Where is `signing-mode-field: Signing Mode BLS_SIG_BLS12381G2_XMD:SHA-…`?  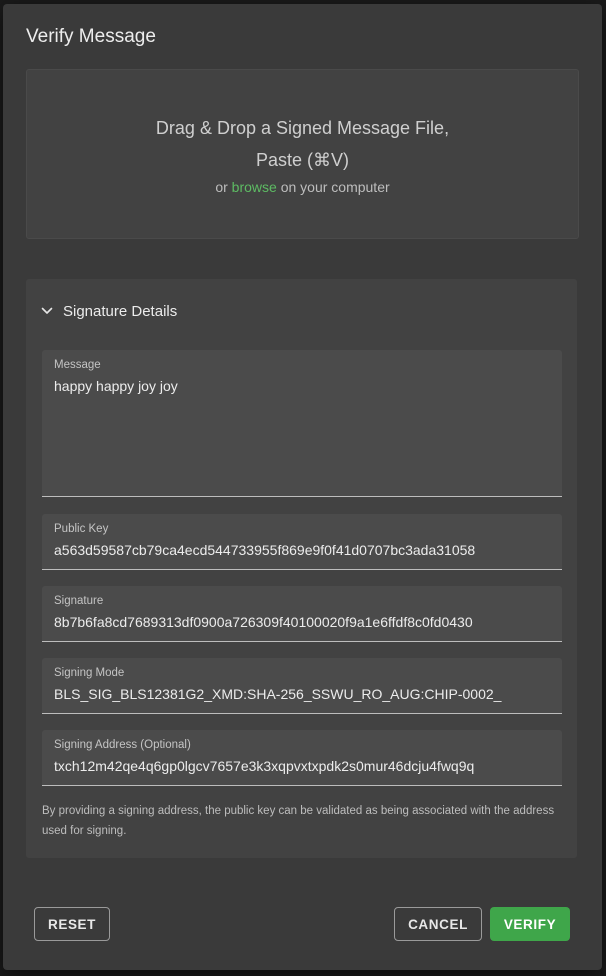 signing-mode-field: Signing Mode BLS_SIG_BLS12381G2_XMD:SHA-… is located at coordinates (302, 686).